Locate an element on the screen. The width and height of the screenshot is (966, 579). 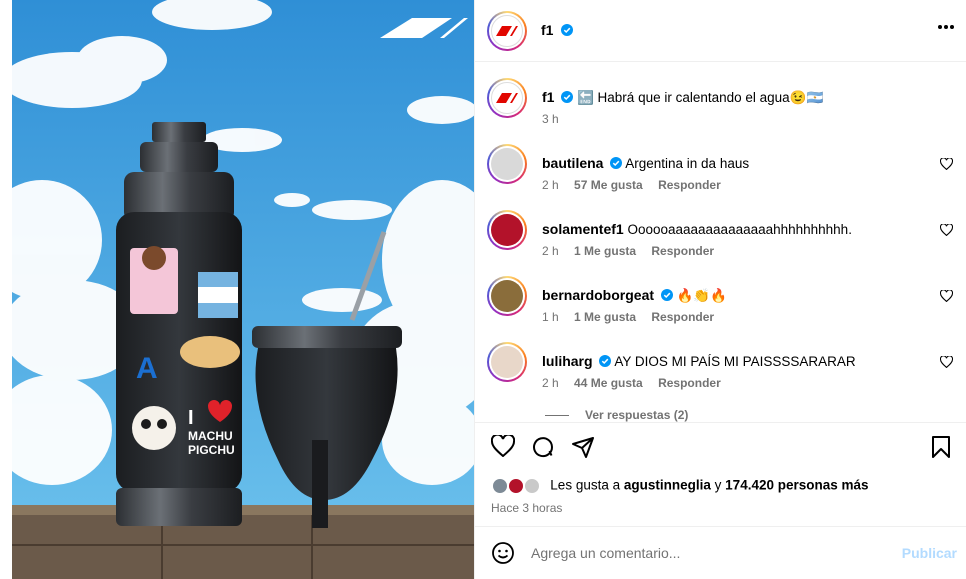
caption-time: 3 h is located at coordinates (550, 119).